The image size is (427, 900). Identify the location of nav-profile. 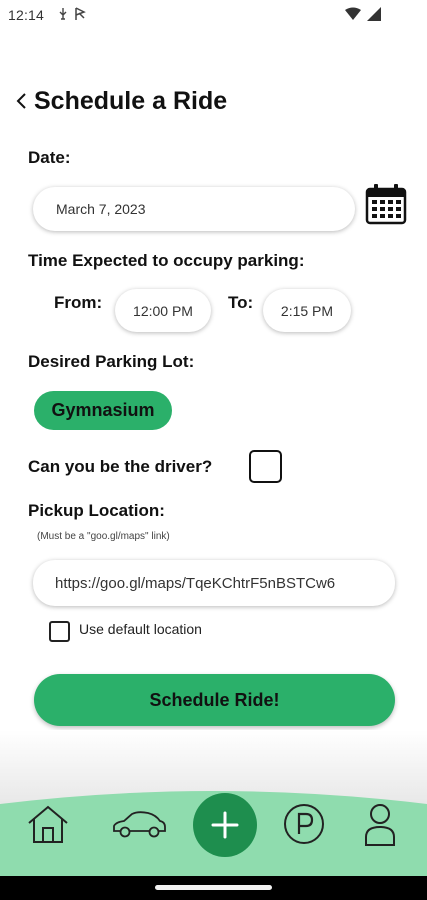
(380, 824).